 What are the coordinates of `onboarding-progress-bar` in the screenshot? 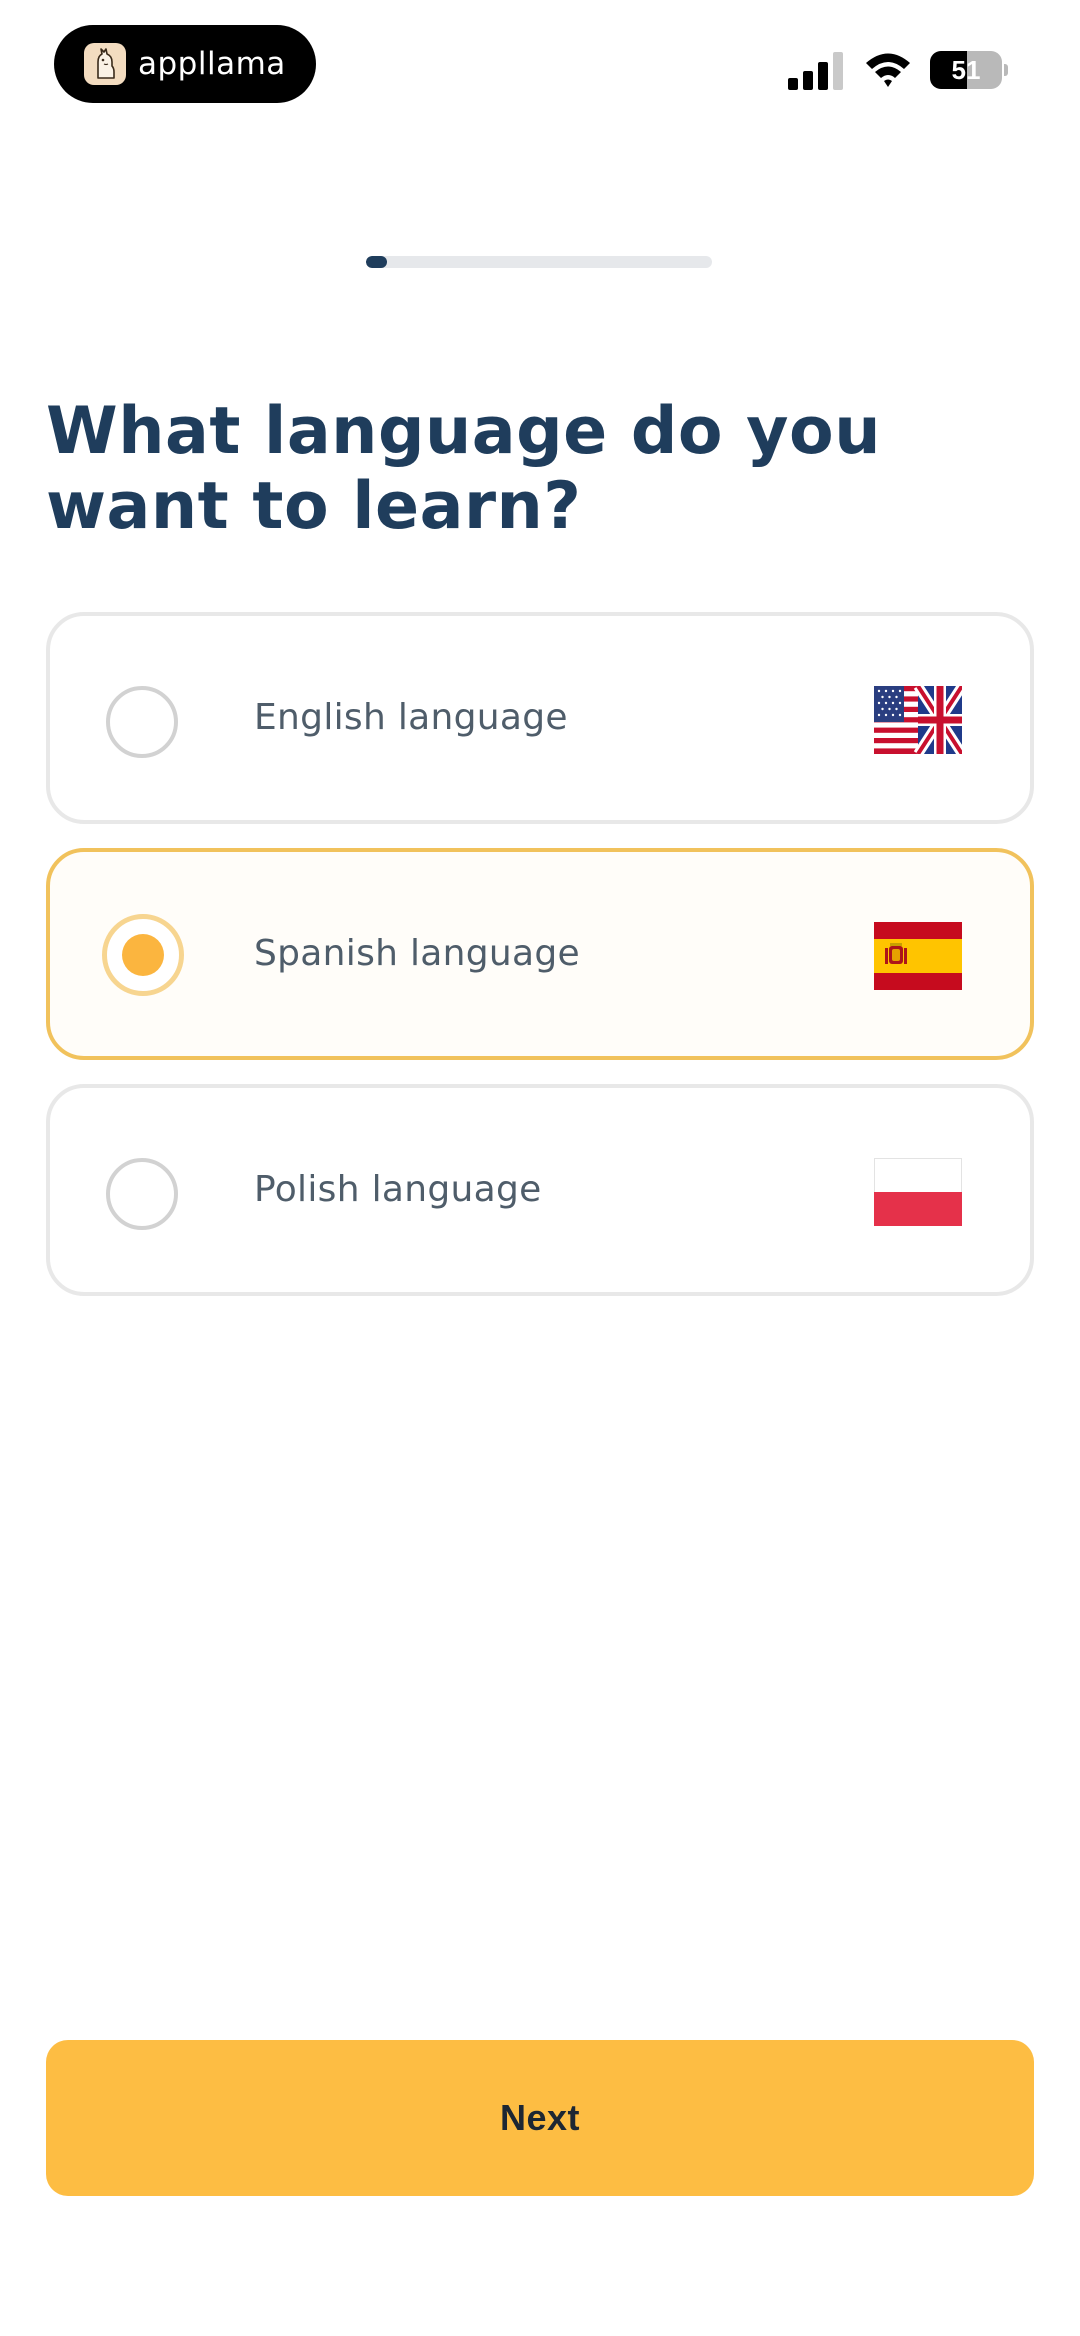 It's located at (539, 262).